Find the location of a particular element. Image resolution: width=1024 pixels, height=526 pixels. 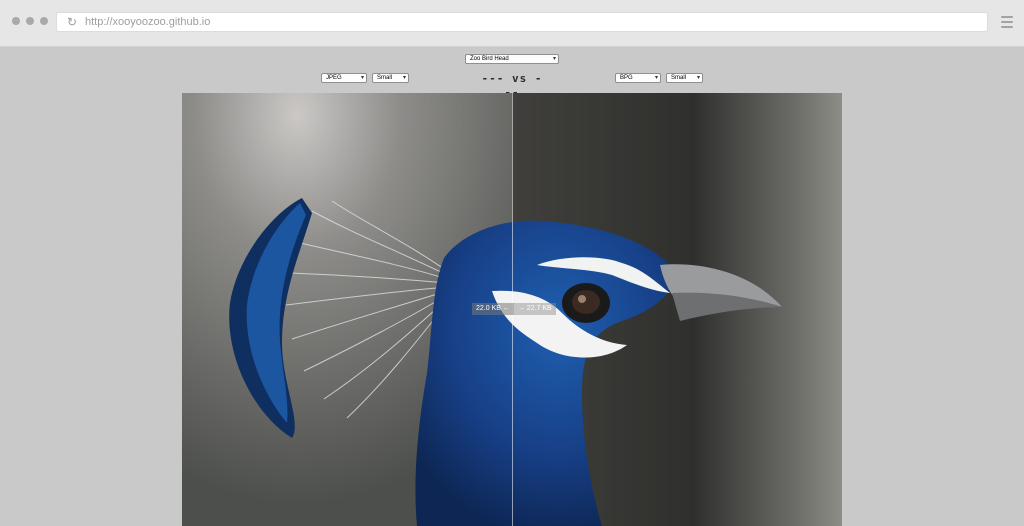

right-format-value: BPG is located at coordinates (626, 78).